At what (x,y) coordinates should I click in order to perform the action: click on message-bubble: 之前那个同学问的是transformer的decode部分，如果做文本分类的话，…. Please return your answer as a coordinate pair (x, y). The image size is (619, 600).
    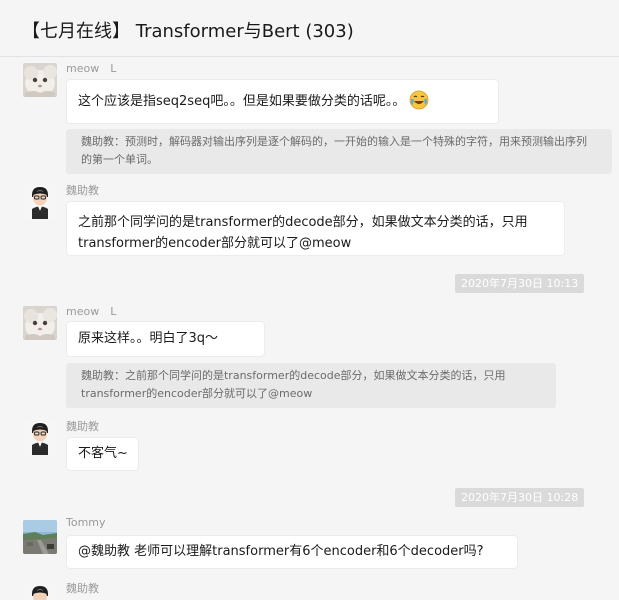
    Looking at the image, I should click on (315, 228).